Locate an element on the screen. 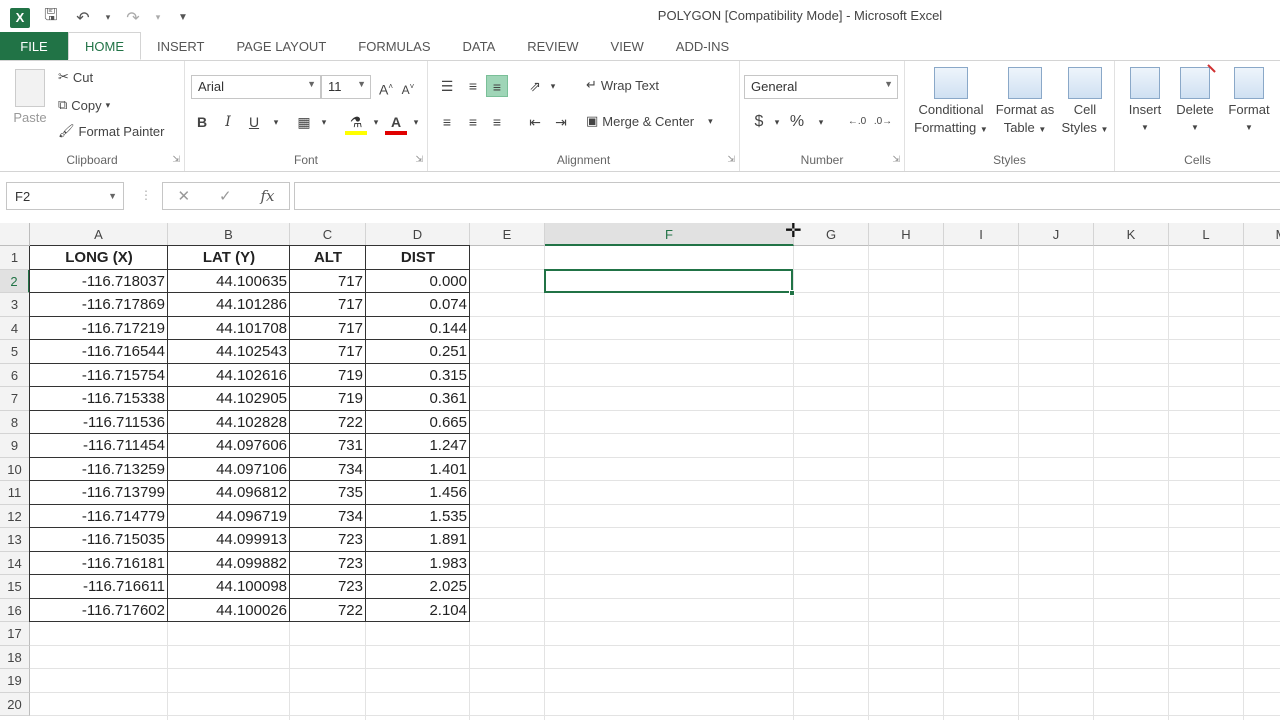  table-data-cell: -116.713259 is located at coordinates (99, 470).